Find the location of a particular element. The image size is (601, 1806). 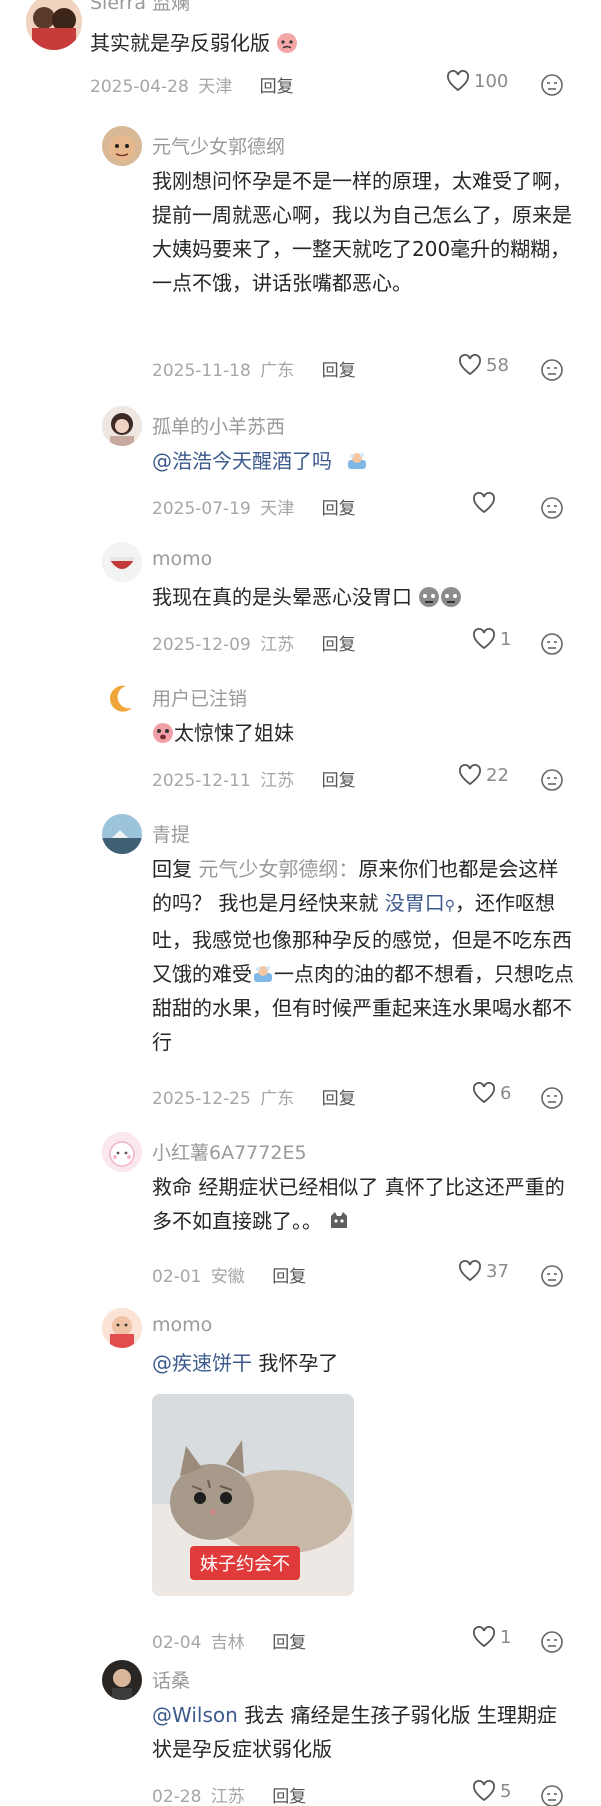

like-button: 22 is located at coordinates (483, 775).